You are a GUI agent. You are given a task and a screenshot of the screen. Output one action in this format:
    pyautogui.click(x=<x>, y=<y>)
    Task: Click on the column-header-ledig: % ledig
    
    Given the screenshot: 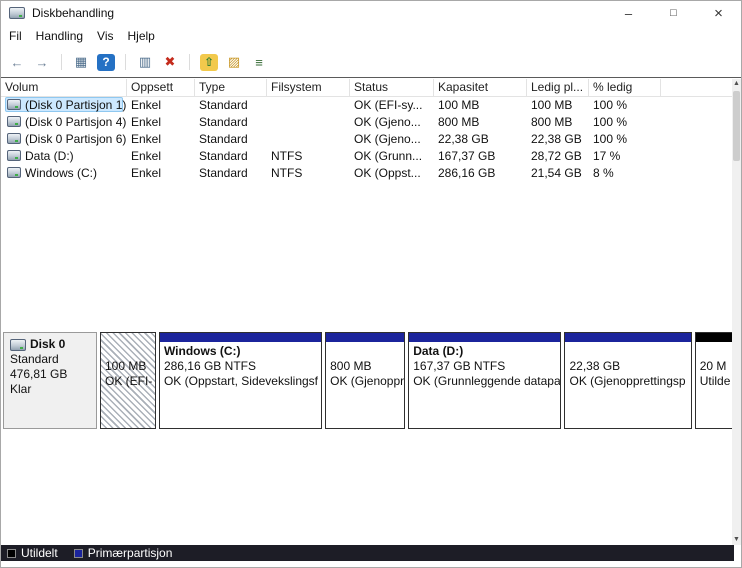 What is the action you would take?
    pyautogui.click(x=625, y=87)
    